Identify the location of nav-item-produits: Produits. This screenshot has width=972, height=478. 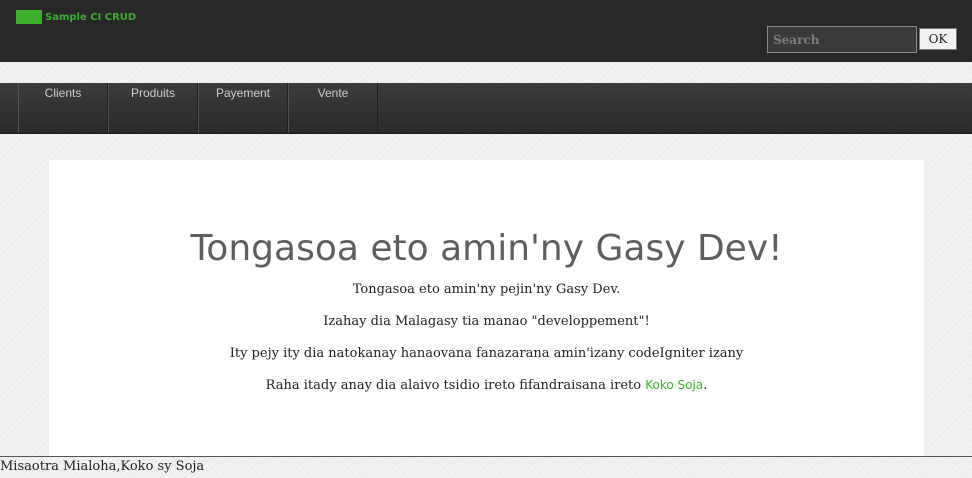
(153, 108).